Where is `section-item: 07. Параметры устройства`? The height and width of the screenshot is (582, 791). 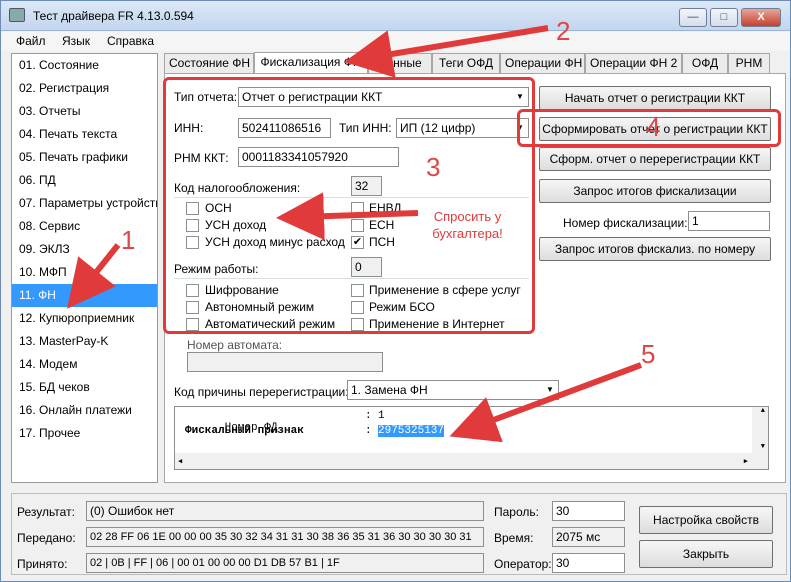
section-item: 07. Параметры устройства is located at coordinates (84, 203).